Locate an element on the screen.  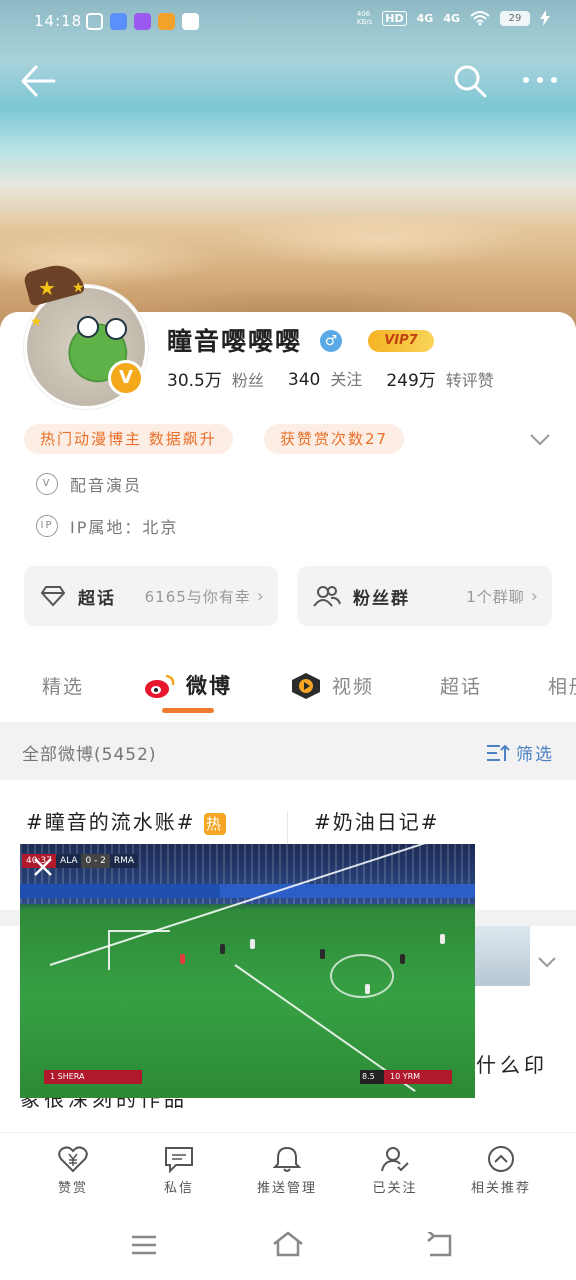
gender-male-icon: ♂ is located at coordinates (331, 341).